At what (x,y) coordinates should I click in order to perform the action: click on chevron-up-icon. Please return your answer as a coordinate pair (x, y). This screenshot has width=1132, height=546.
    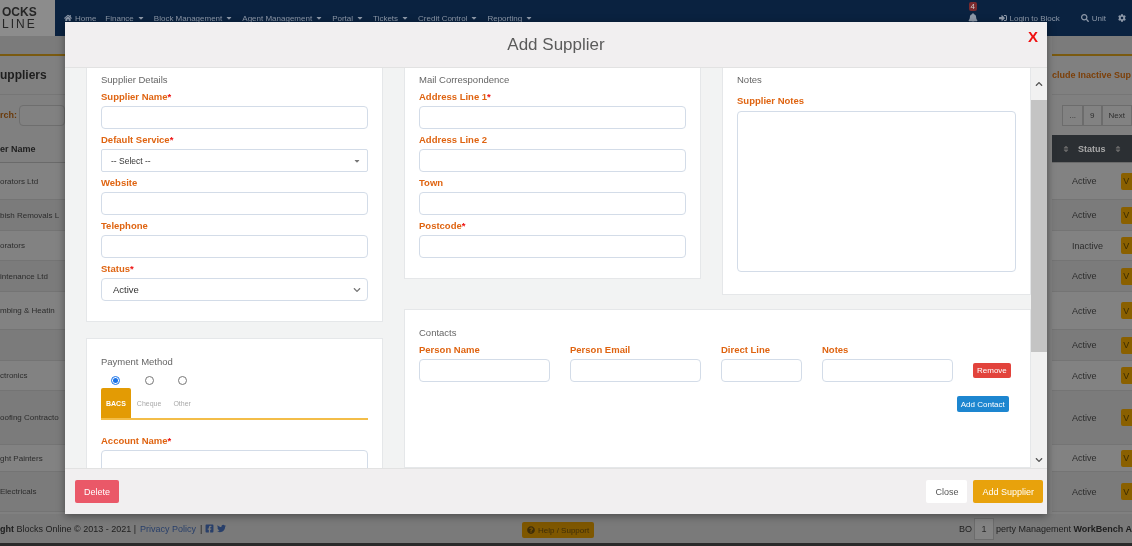
    Looking at the image, I should click on (1039, 84).